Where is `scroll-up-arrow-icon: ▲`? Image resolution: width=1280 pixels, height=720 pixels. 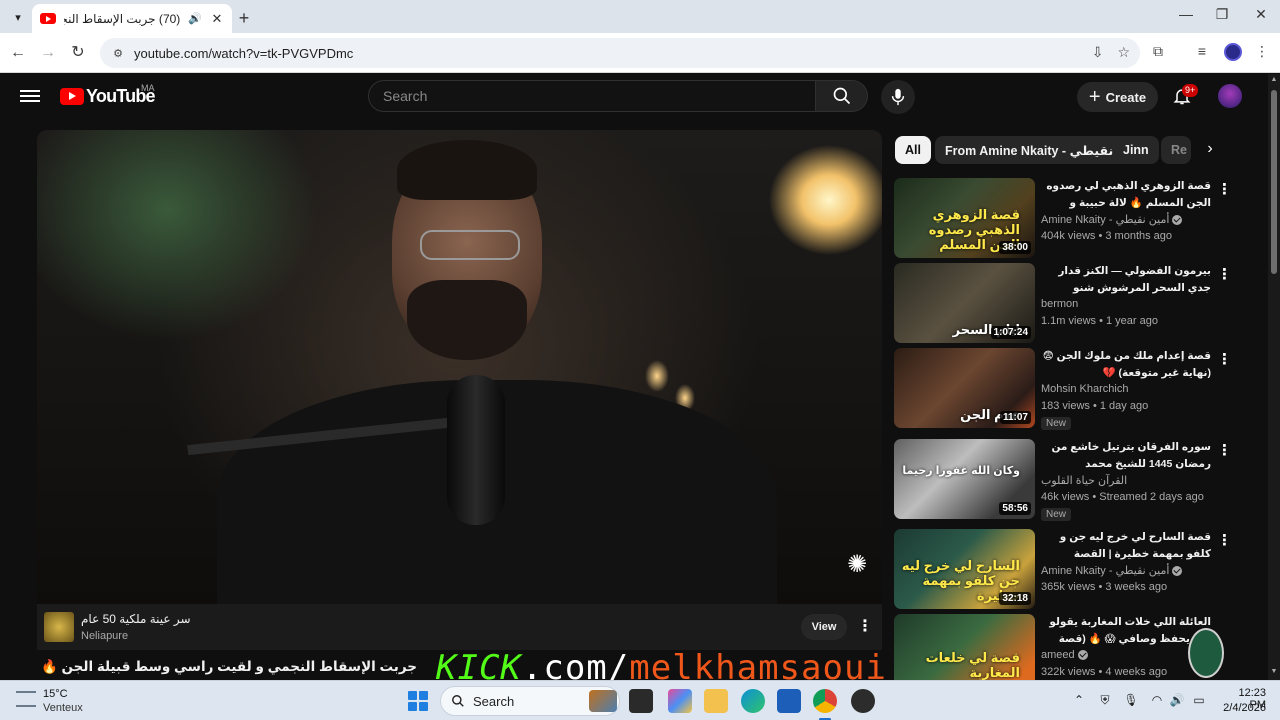
scroll-up-arrow-icon: ▲ is located at coordinates (1274, 80).